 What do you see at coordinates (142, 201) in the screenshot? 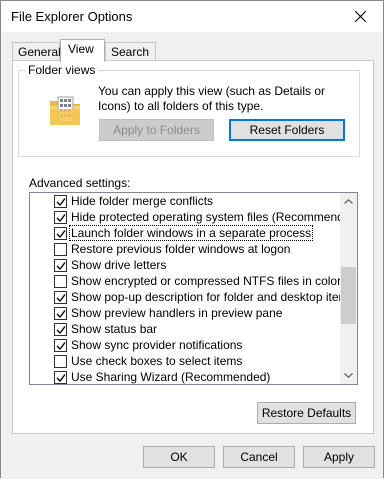
I see `list-item-label: Hide folder merge conflicts` at bounding box center [142, 201].